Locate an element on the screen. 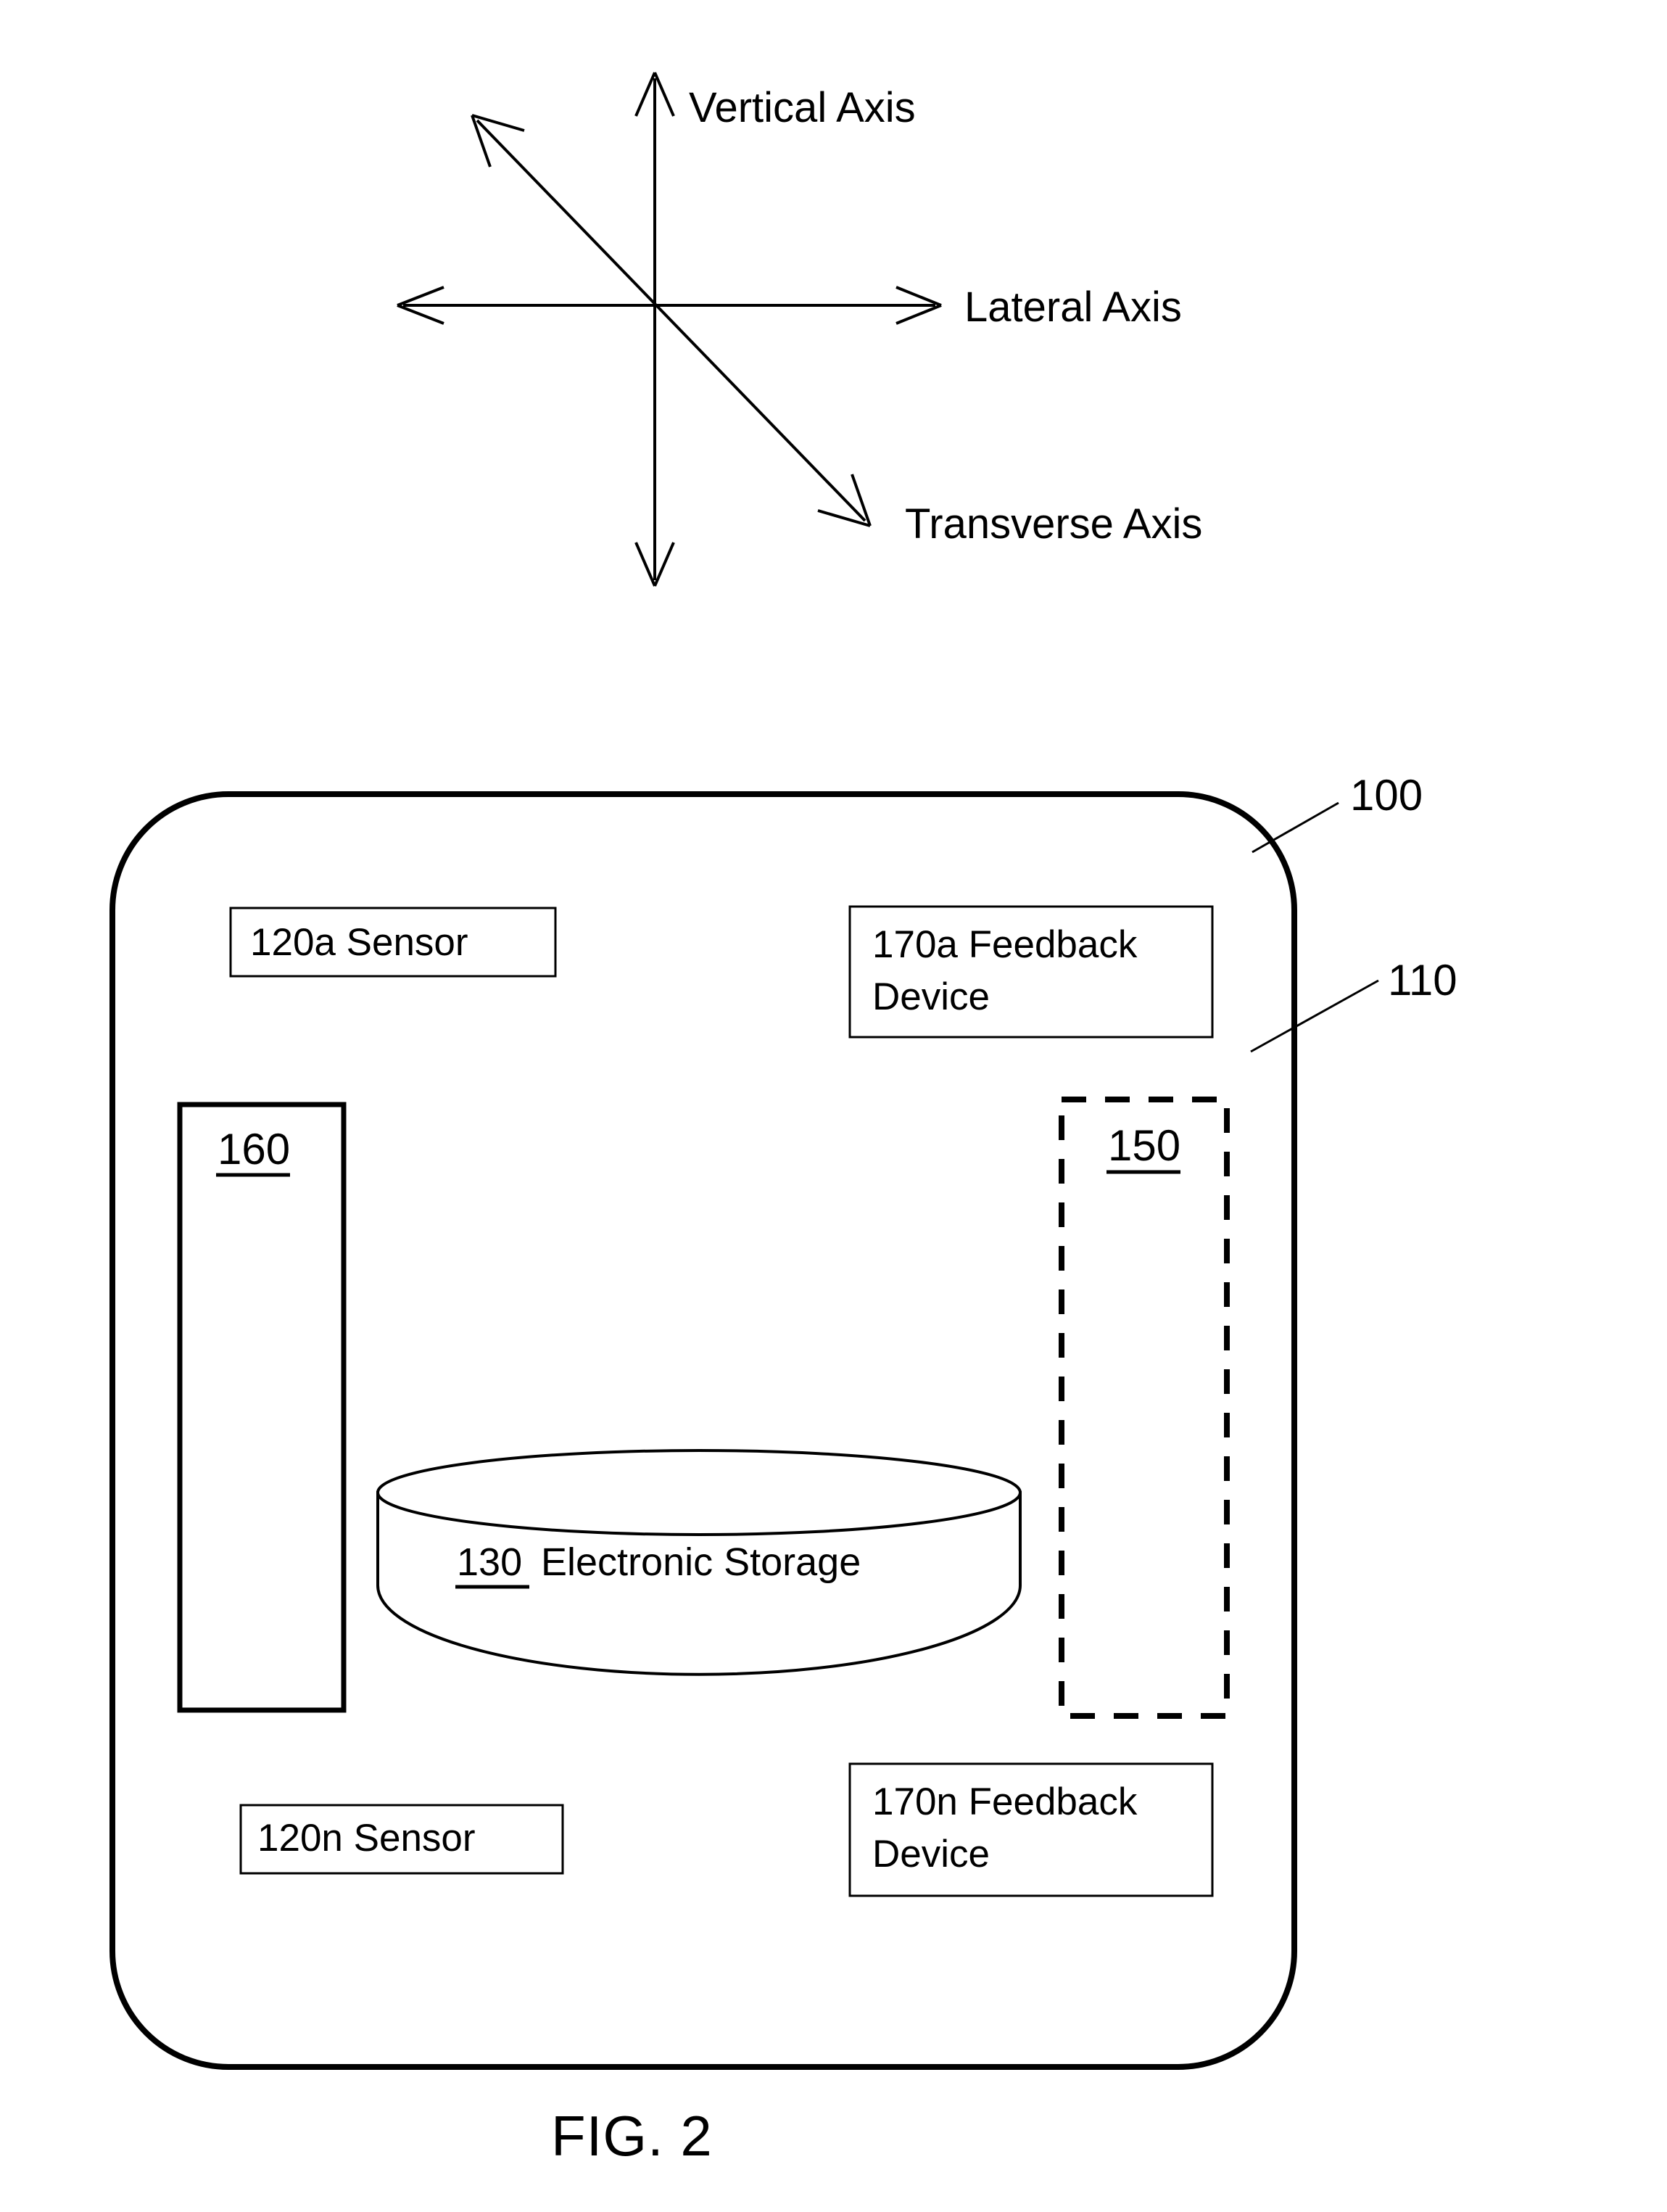  figure-caption: FIG. 2 is located at coordinates (632, 2136).